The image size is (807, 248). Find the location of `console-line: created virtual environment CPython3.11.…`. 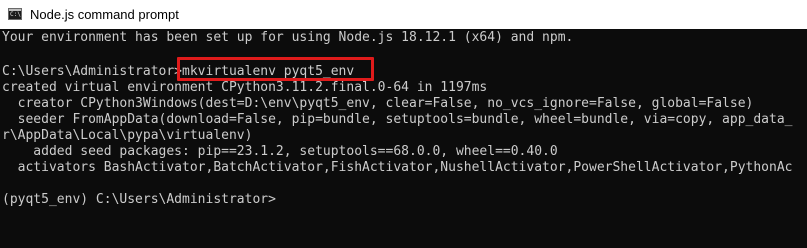

console-line: created virtual environment CPython3.11.… is located at coordinates (245, 87).